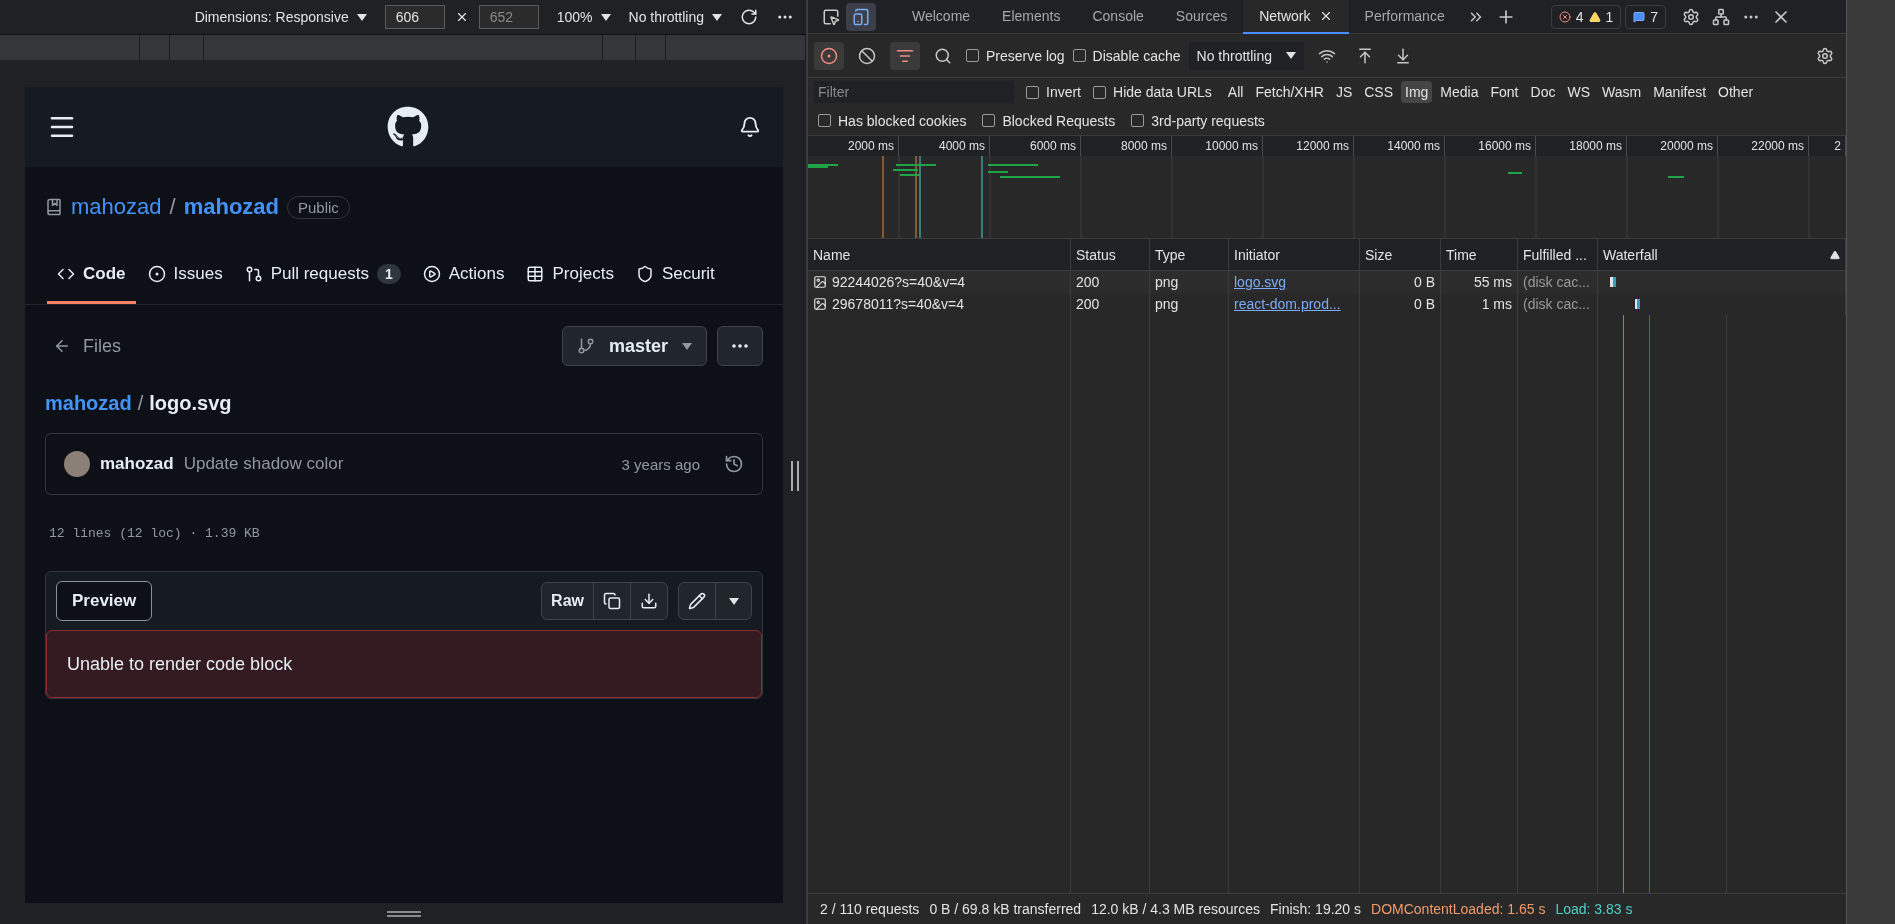 This screenshot has width=1895, height=924. I want to click on type-filter-button: Other, so click(1736, 92).